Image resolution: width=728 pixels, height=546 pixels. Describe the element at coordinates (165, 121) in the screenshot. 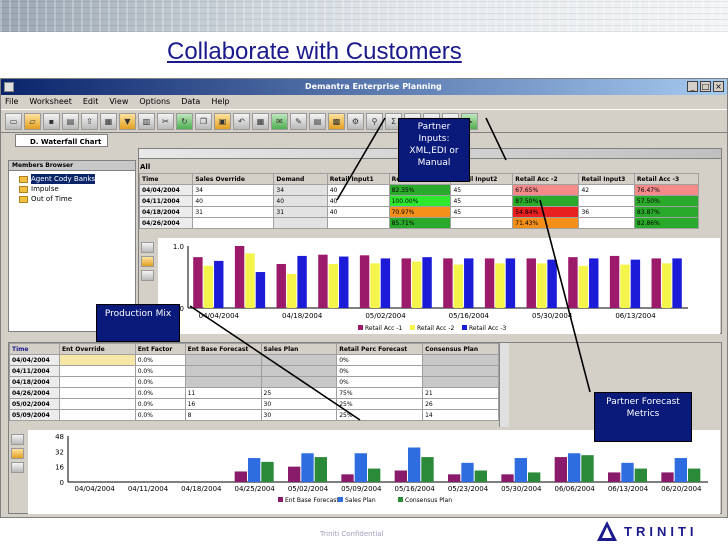

I see `cut-icon: ✂` at that location.